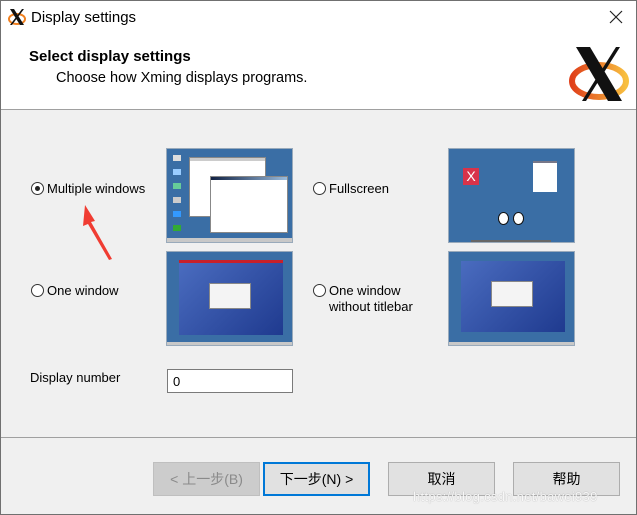 Image resolution: width=637 pixels, height=515 pixels. What do you see at coordinates (318, 437) in the screenshot?
I see `footer-divider` at bounding box center [318, 437].